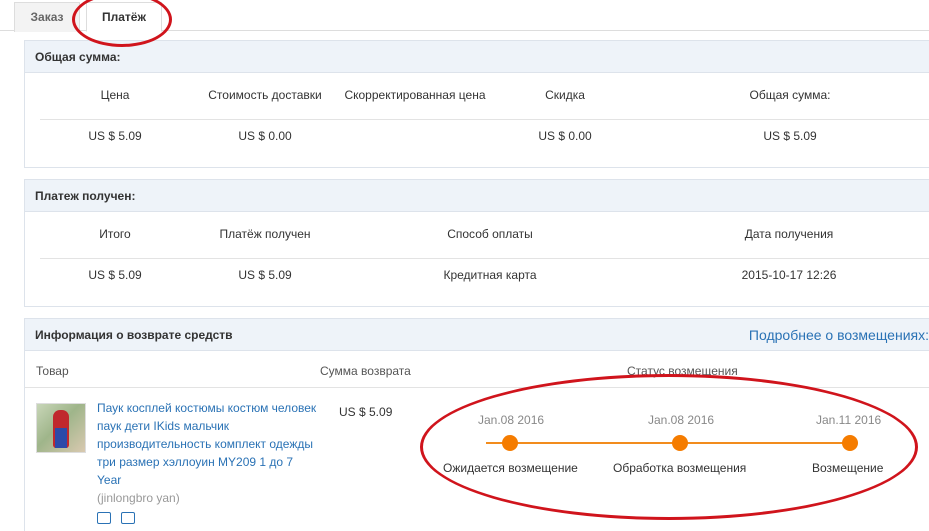 Image resolution: width=929 pixels, height=531 pixels. Describe the element at coordinates (680, 443) in the screenshot. I see `timeline-dot-processing` at that location.